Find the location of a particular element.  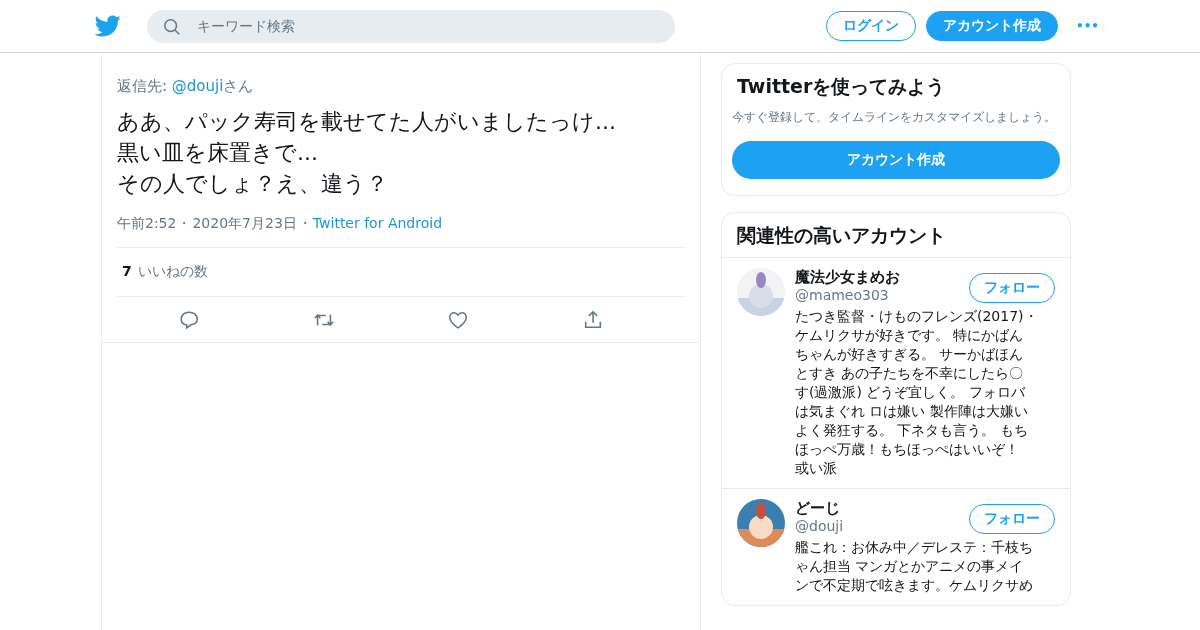

card-title: 関連性の高いアカウント is located at coordinates (896, 235).